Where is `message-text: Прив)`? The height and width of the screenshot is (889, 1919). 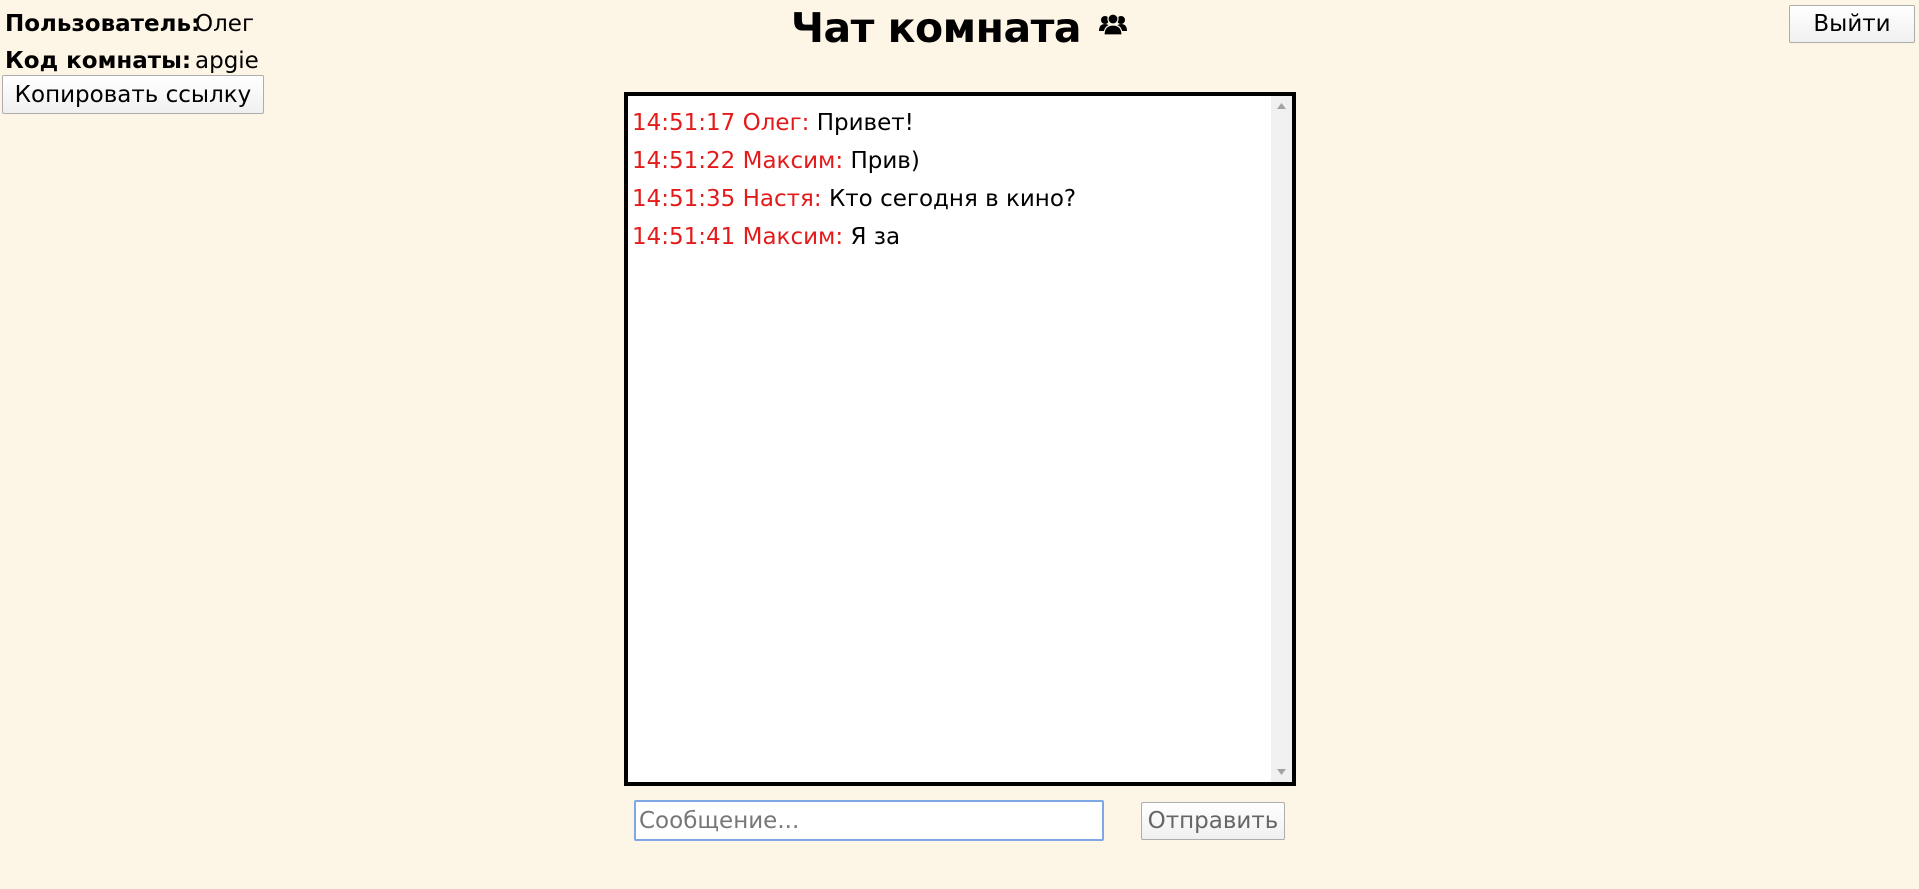
message-text: Прив) is located at coordinates (885, 161).